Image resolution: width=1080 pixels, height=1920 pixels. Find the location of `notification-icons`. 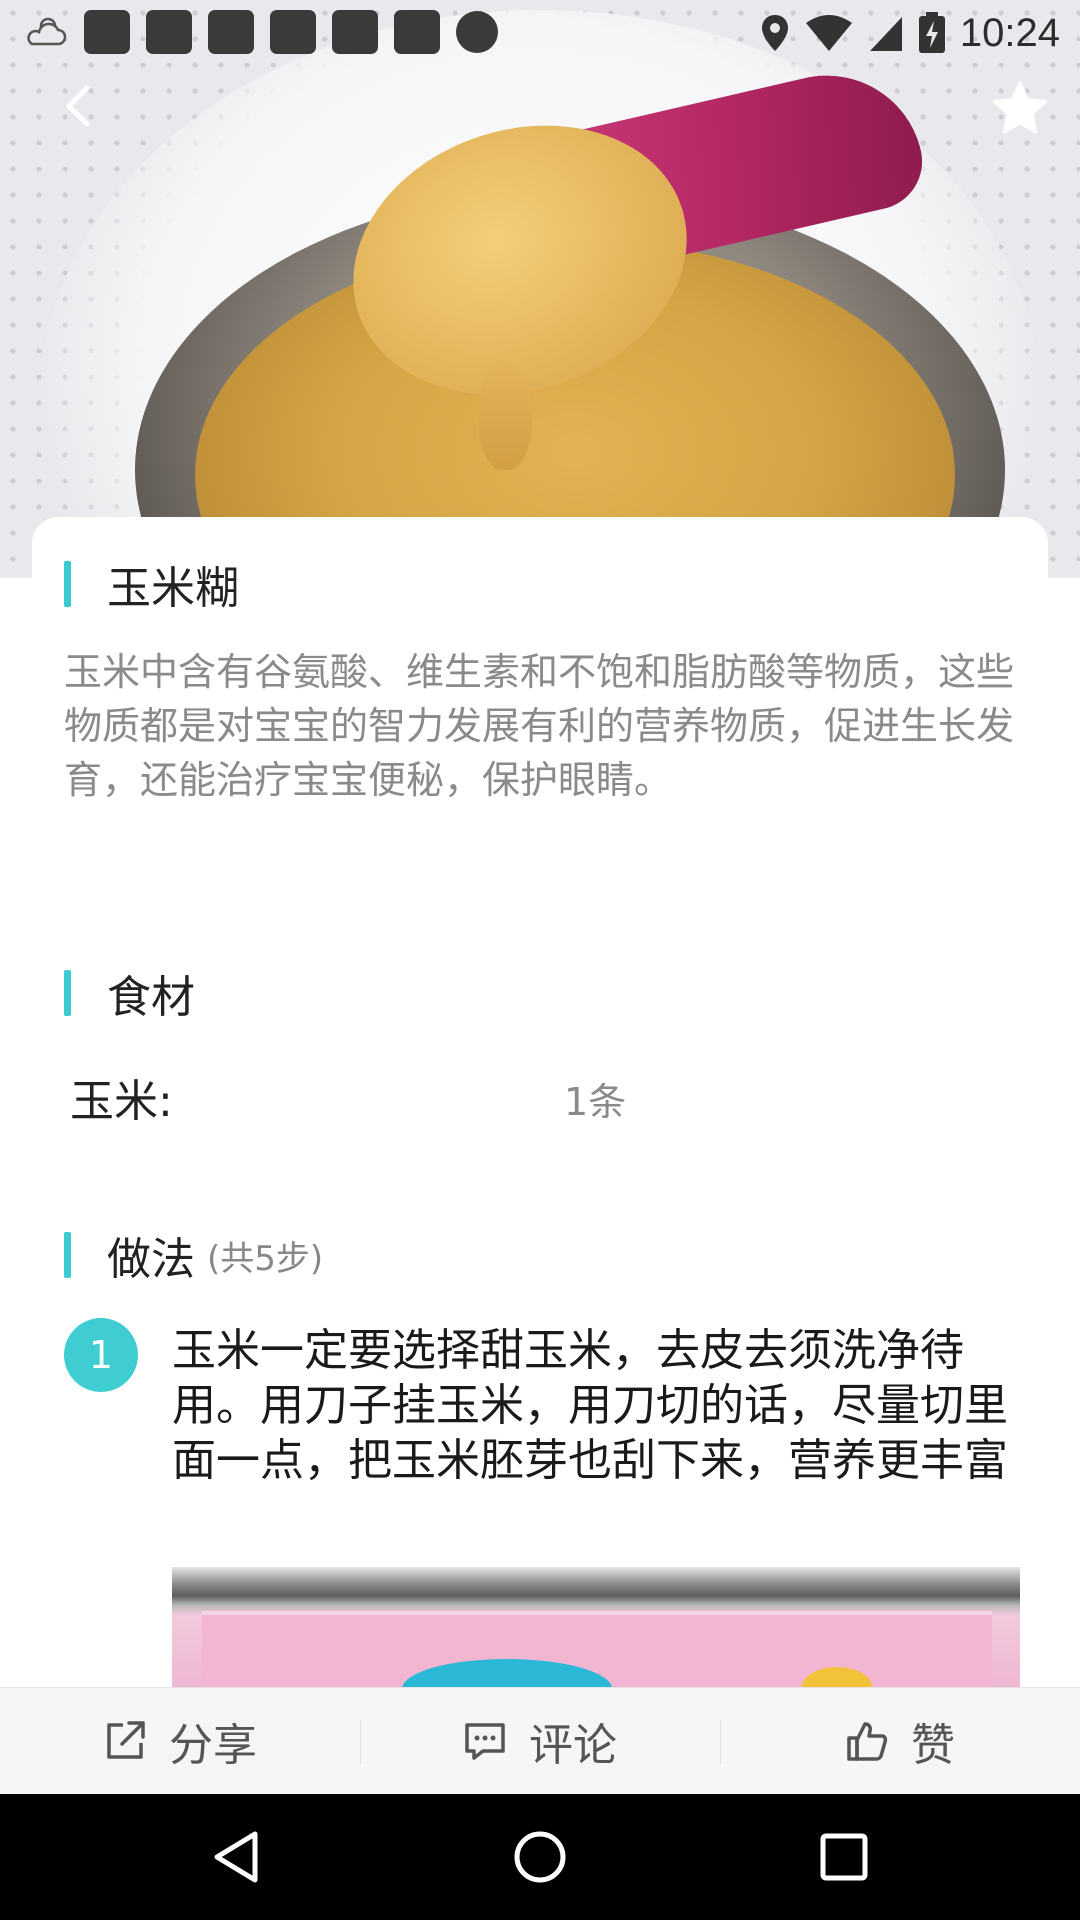

notification-icons is located at coordinates (261, 32).